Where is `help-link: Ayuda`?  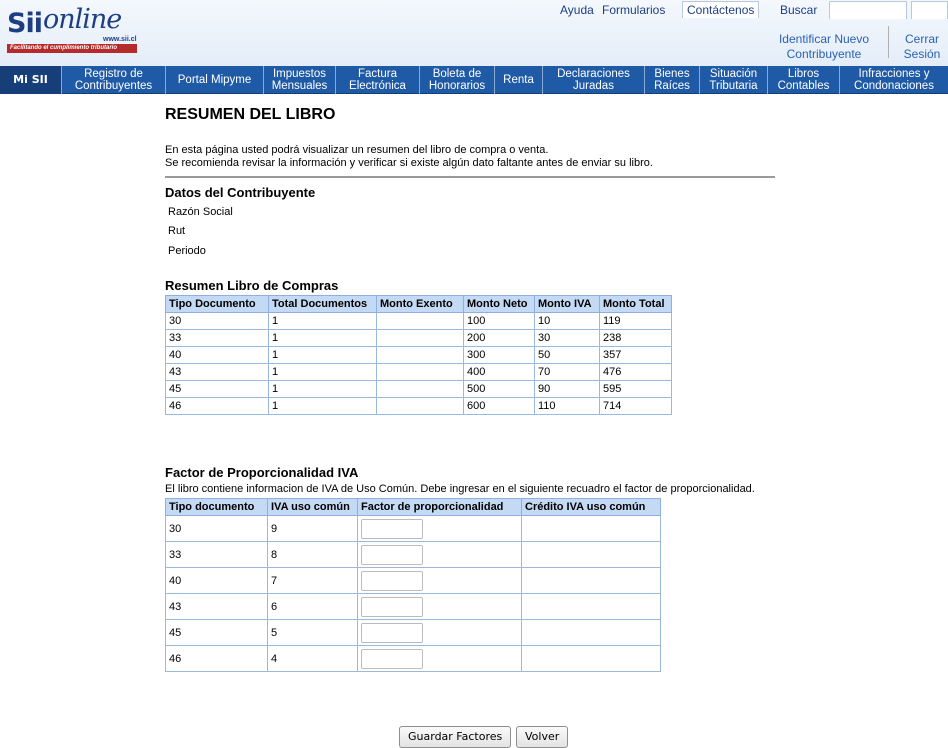 help-link: Ayuda is located at coordinates (577, 10).